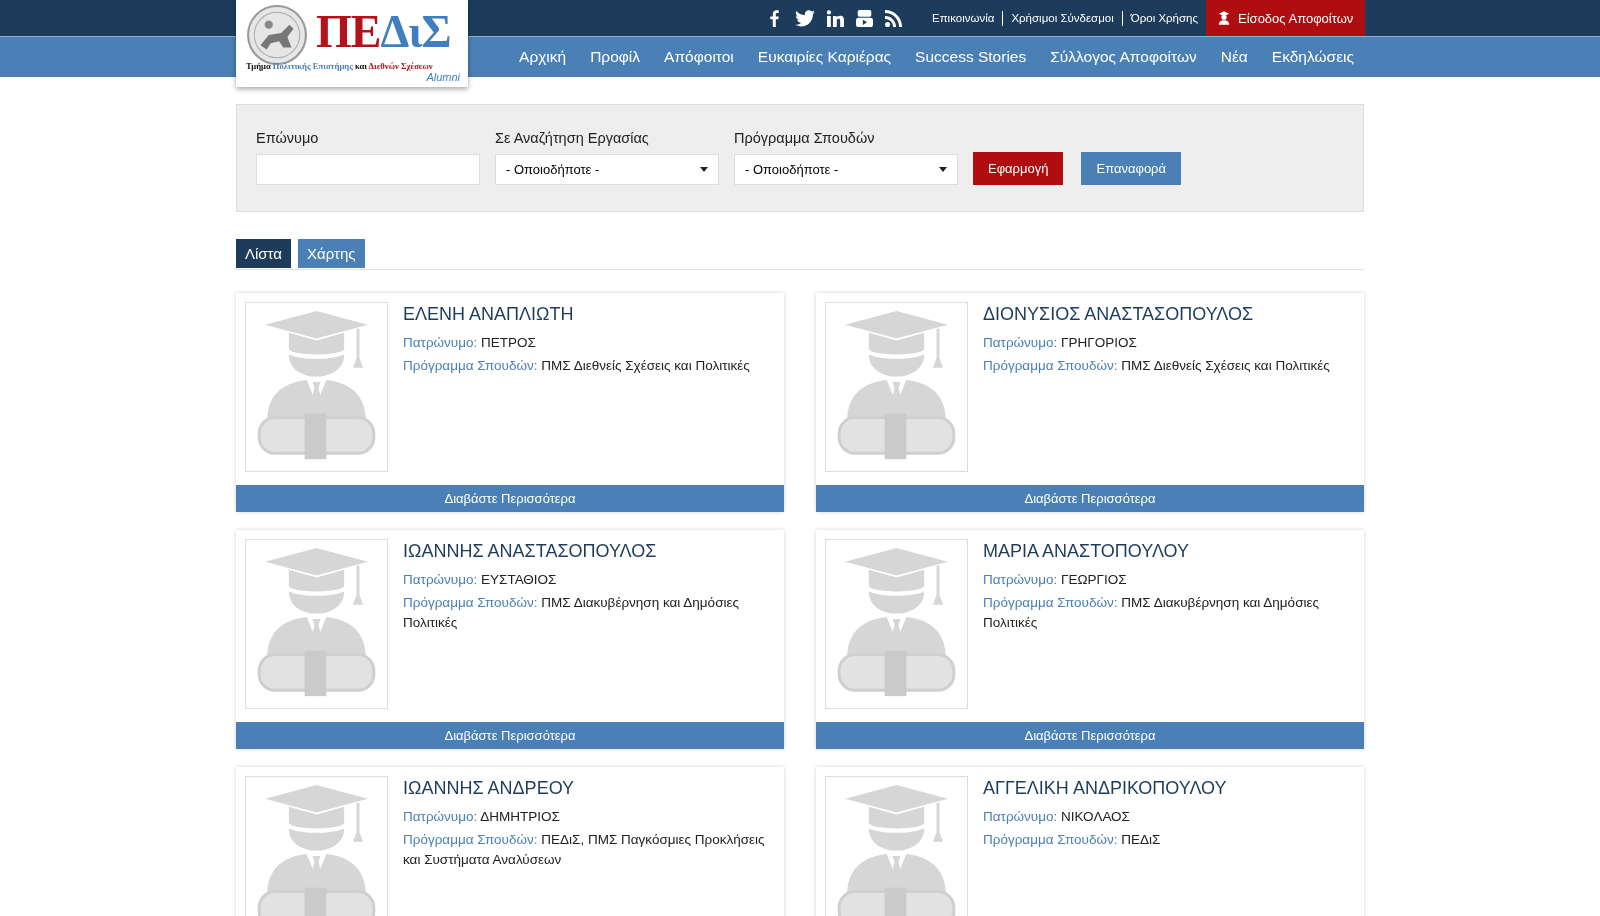 The image size is (1600, 916). Describe the element at coordinates (864, 18) in the screenshot. I see `video-logo-icon` at that location.